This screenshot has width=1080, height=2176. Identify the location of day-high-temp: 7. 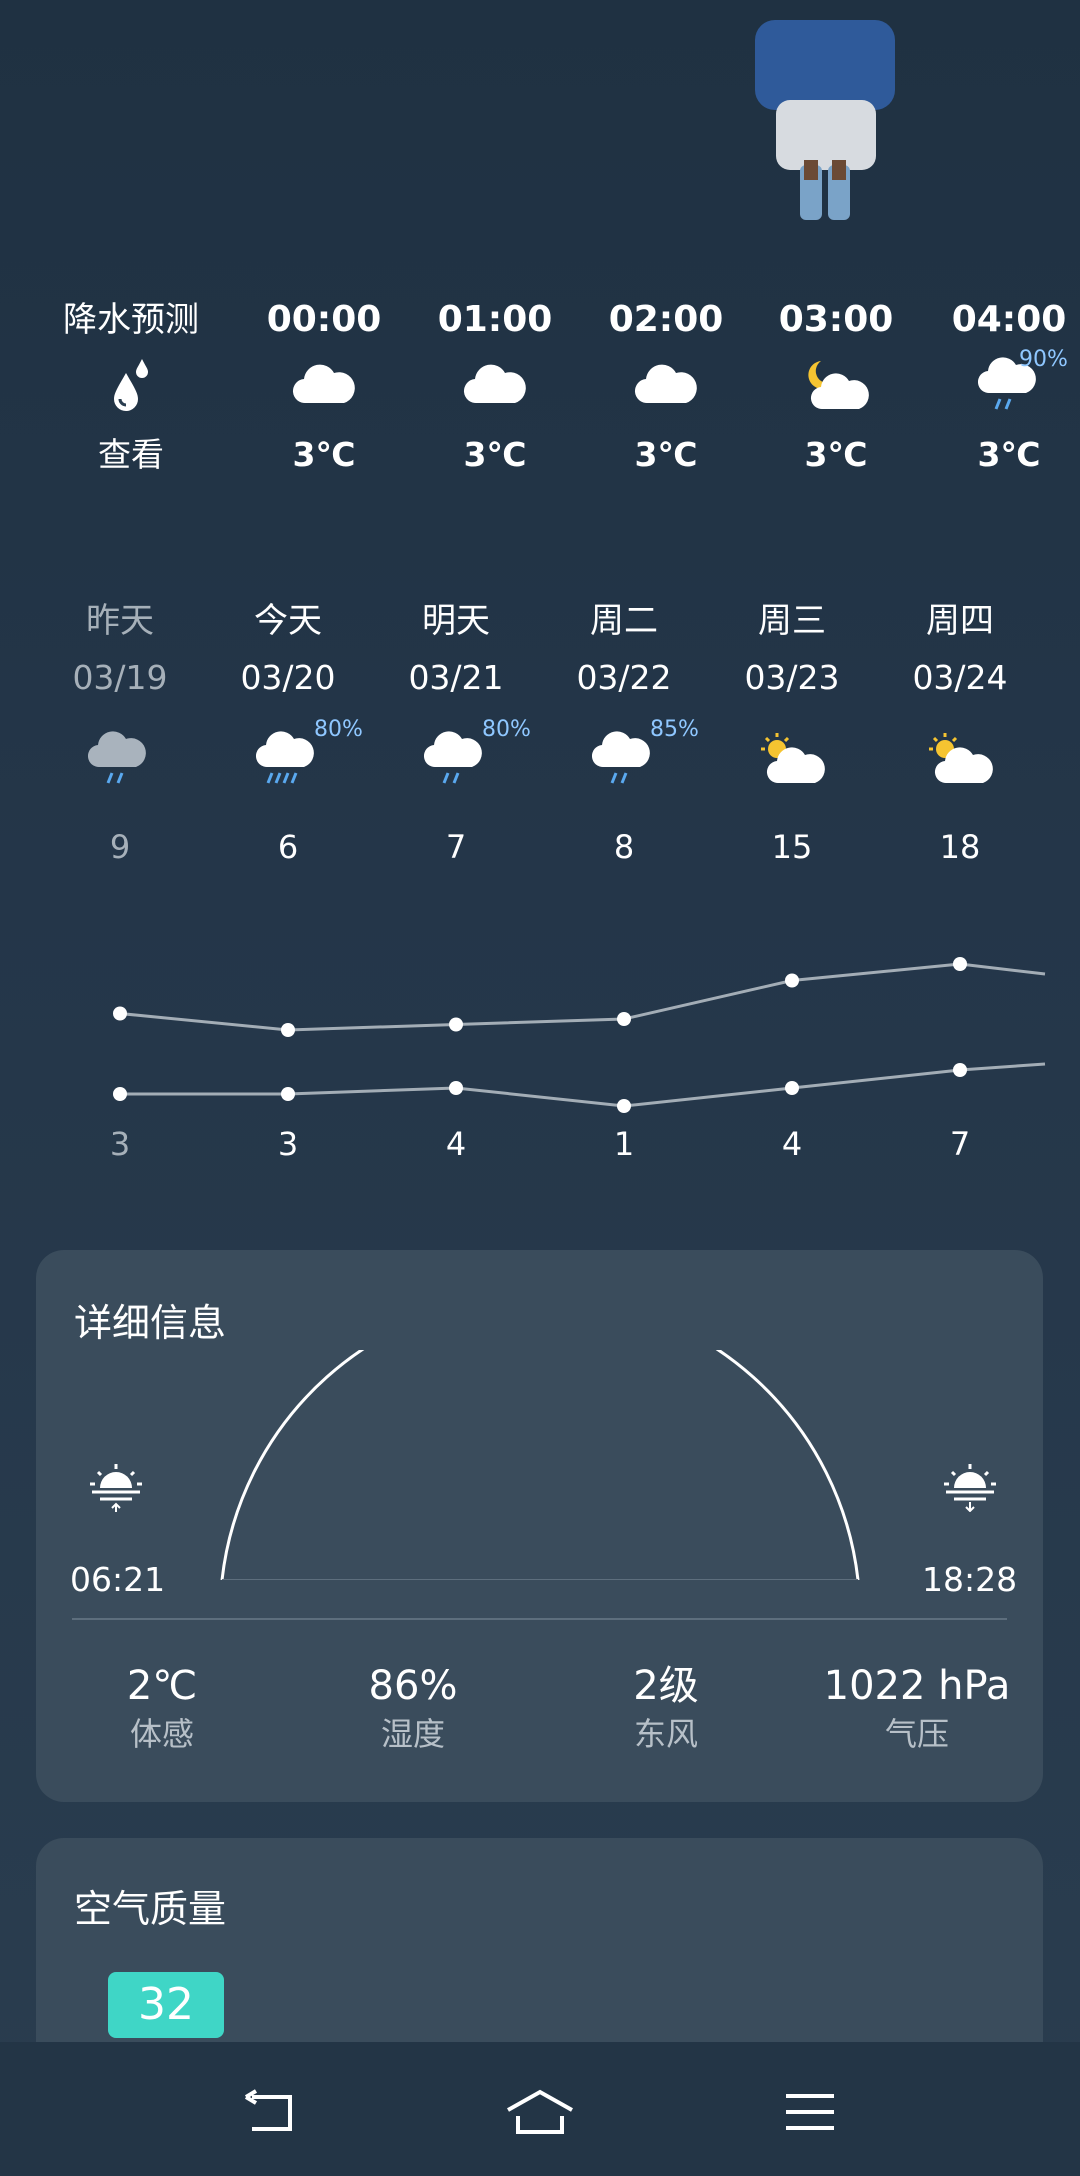
(456, 847).